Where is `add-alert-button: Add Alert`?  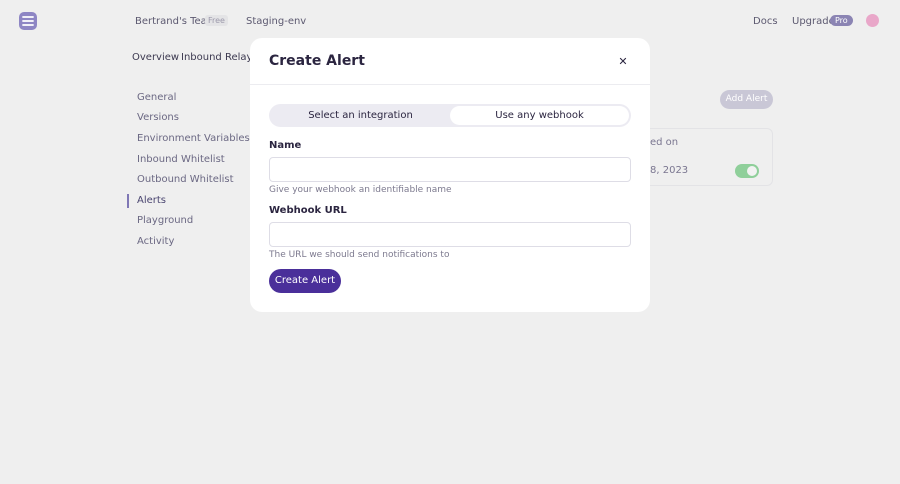
add-alert-button: Add Alert is located at coordinates (746, 99).